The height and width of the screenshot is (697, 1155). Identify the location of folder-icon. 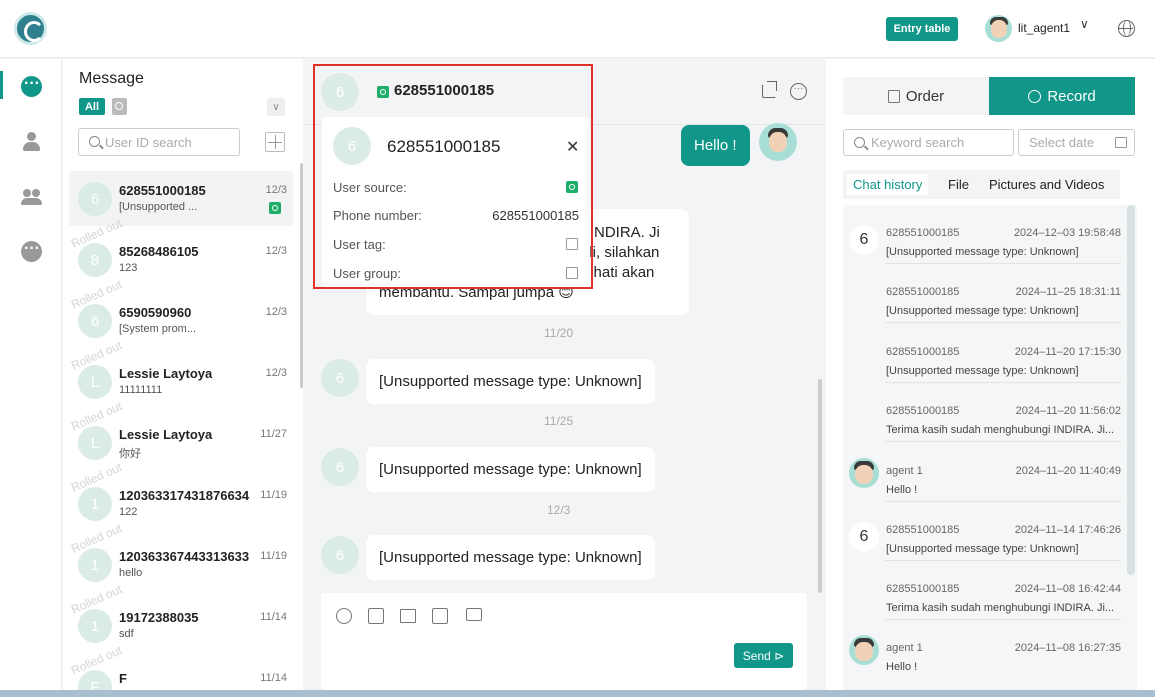
(408, 616).